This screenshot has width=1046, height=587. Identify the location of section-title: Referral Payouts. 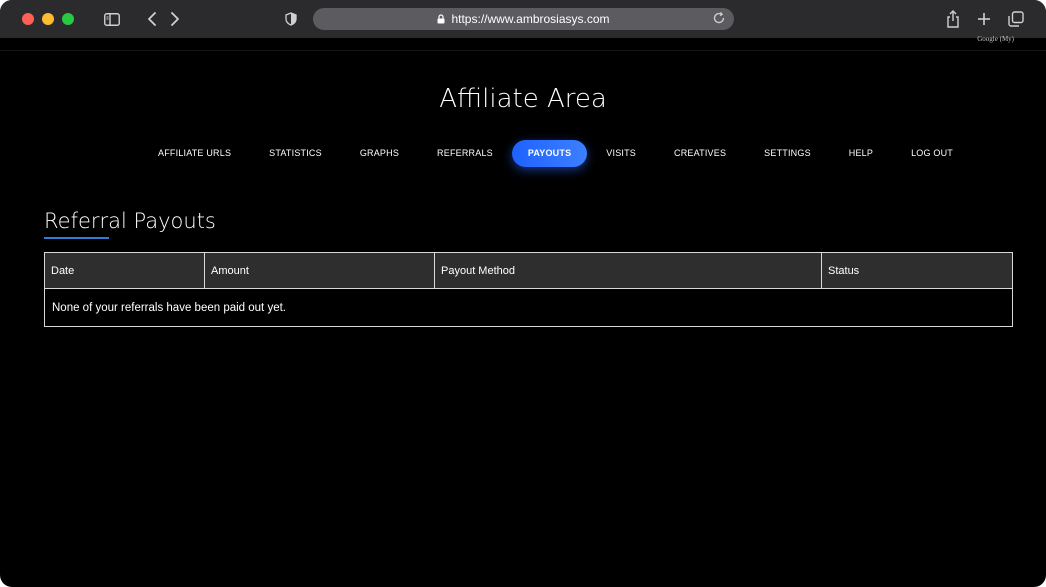
(130, 221).